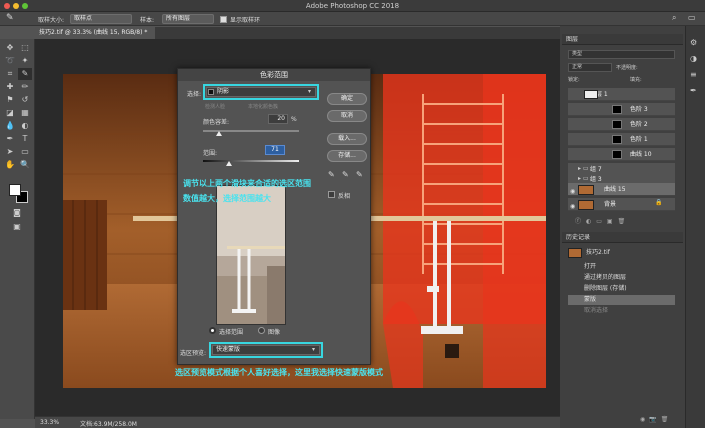 This screenshot has height=428, width=705. What do you see at coordinates (621, 278) in the screenshot?
I see `history-item: 通过拷贝的图层` at bounding box center [621, 278].